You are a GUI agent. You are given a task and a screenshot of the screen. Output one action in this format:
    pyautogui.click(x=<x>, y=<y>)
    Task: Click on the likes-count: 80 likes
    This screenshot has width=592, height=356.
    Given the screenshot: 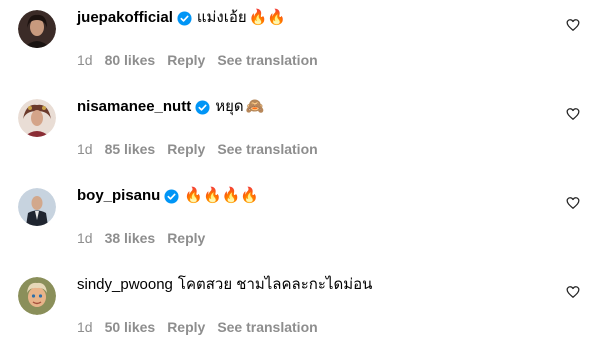 What is the action you would take?
    pyautogui.click(x=130, y=60)
    